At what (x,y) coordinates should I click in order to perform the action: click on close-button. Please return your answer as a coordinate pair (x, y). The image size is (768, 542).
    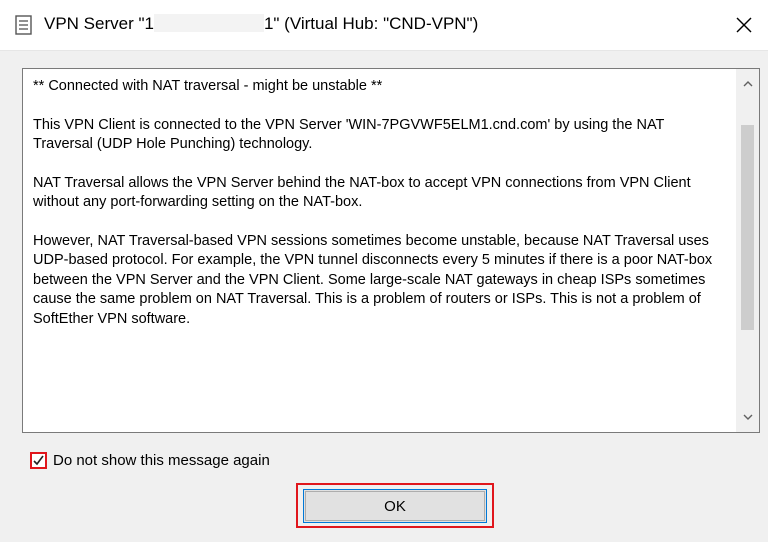
    Looking at the image, I should click on (744, 25).